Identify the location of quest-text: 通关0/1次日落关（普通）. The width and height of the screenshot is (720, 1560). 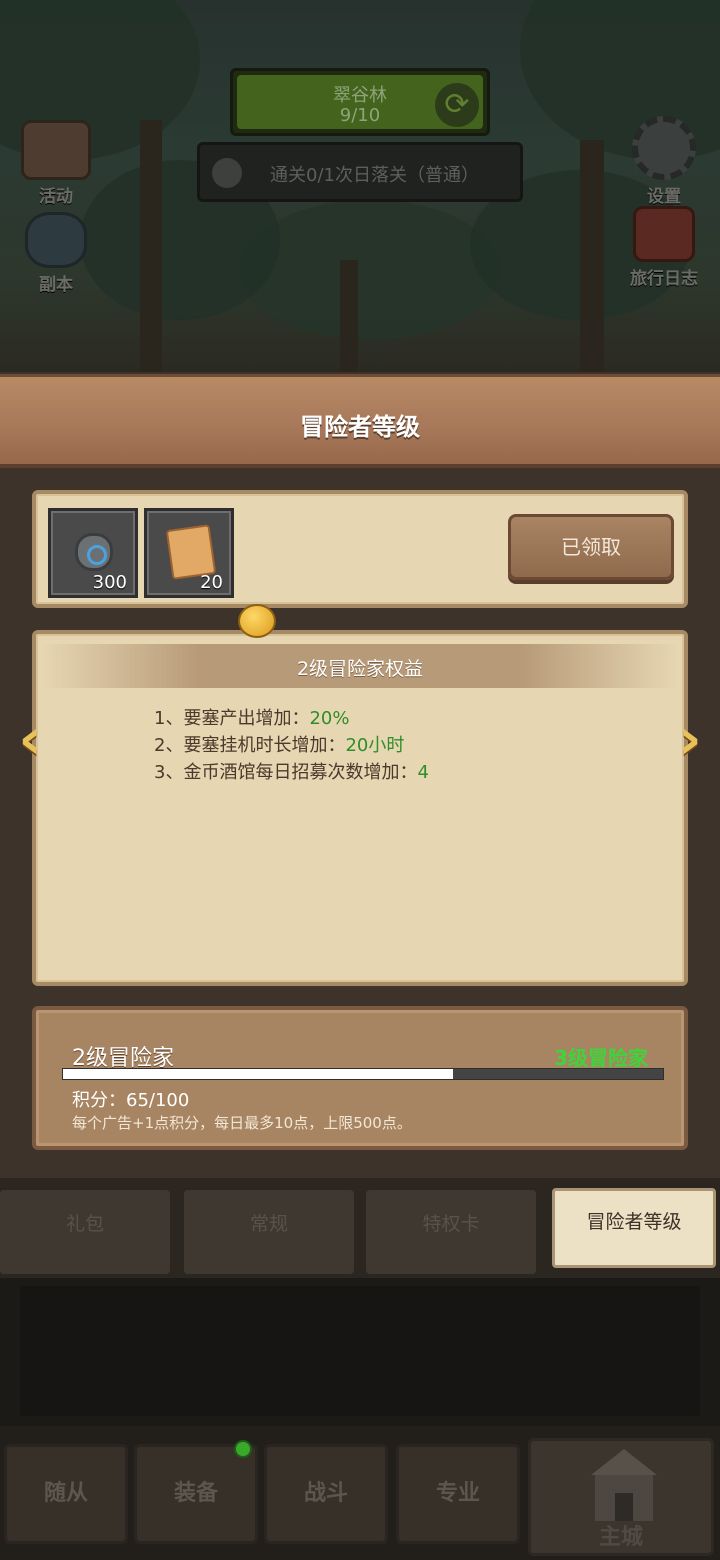
(374, 175).